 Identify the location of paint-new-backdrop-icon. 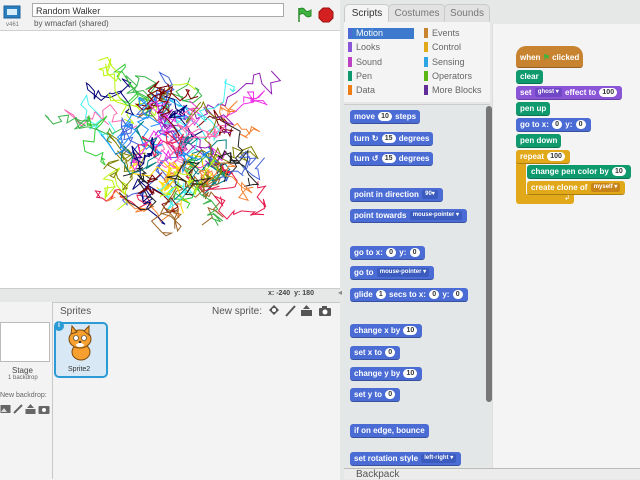
(18, 410).